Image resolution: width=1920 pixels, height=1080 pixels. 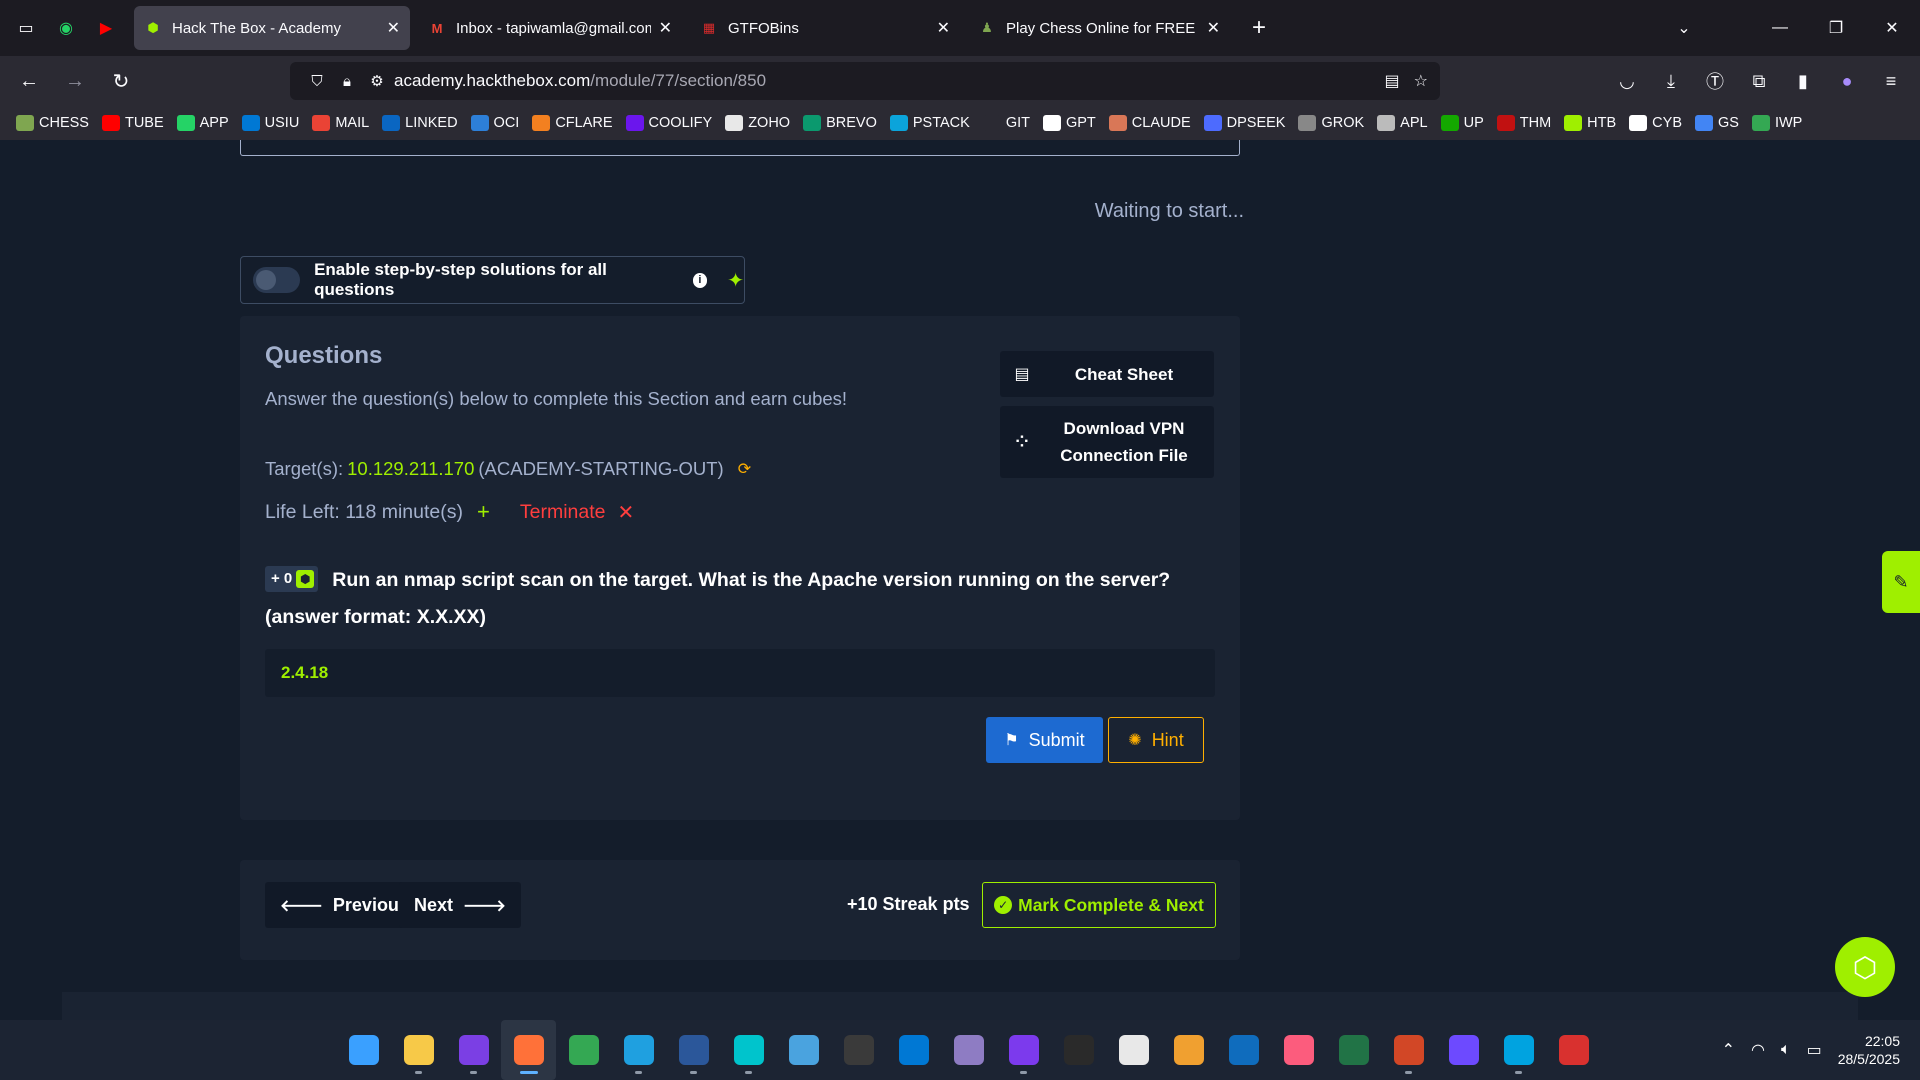 I want to click on mark-complete-button: ✓ Mark Complete & Next, so click(x=1099, y=905).